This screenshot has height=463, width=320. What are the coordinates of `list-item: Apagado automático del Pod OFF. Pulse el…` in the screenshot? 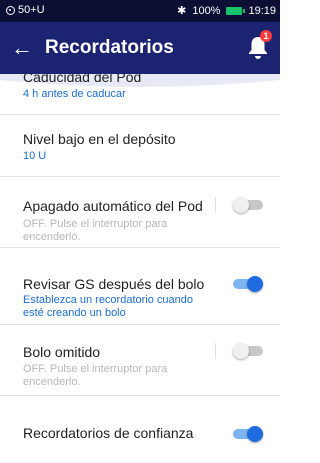 It's located at (140, 212).